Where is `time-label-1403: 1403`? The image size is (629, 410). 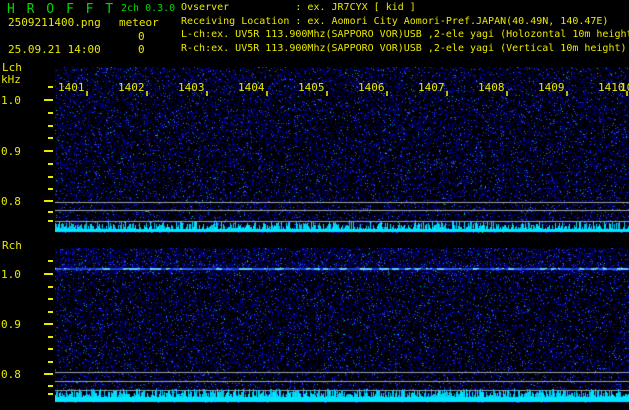 time-label-1403: 1403 is located at coordinates (191, 87).